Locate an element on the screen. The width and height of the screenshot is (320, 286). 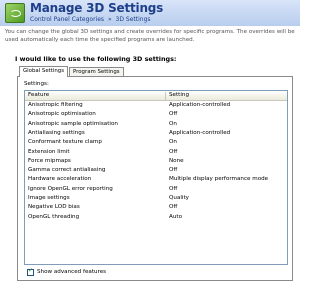
table-row: Anisotropic optimisation Off is located at coordinates (156, 114).